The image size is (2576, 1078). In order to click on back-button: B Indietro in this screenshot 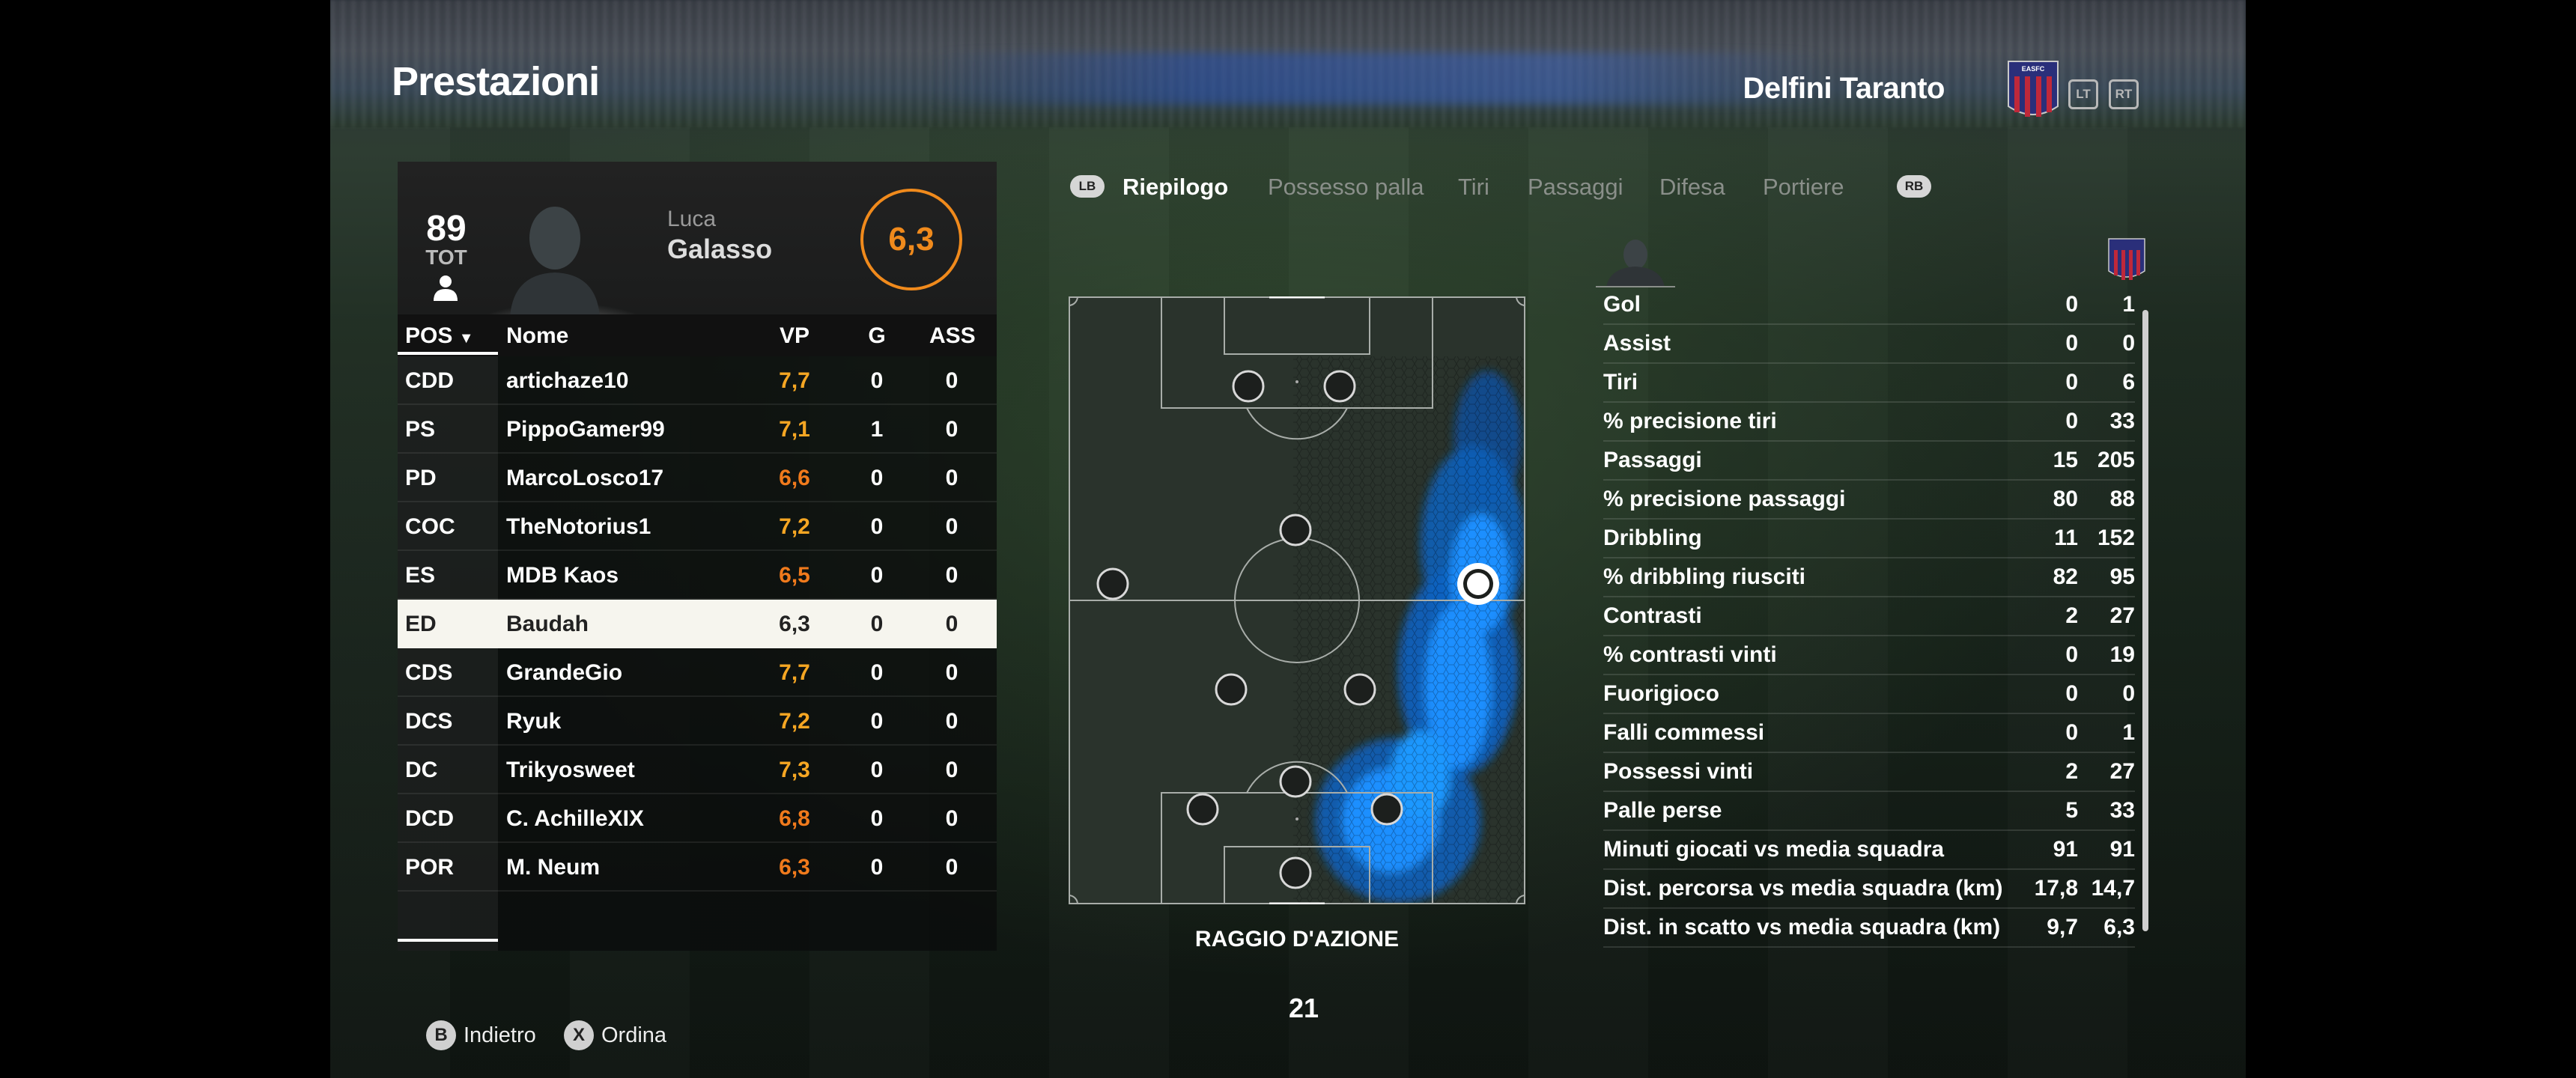, I will do `click(481, 1035)`.